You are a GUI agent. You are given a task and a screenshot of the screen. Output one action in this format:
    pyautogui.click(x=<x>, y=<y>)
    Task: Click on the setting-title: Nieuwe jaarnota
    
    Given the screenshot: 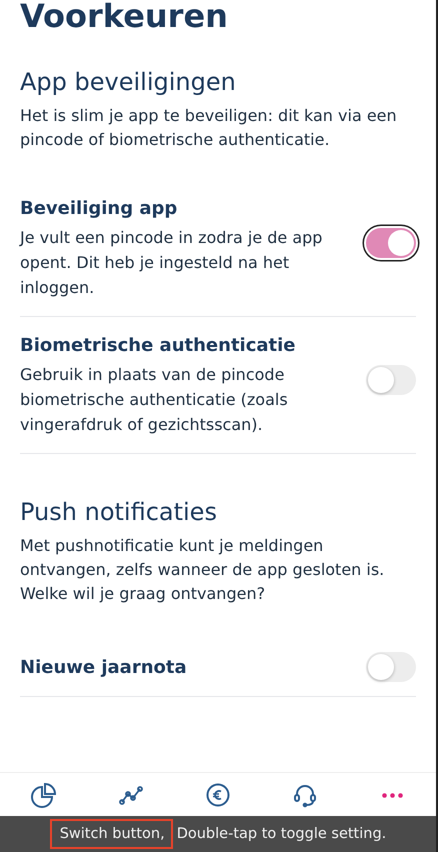 What is the action you would take?
    pyautogui.click(x=104, y=667)
    